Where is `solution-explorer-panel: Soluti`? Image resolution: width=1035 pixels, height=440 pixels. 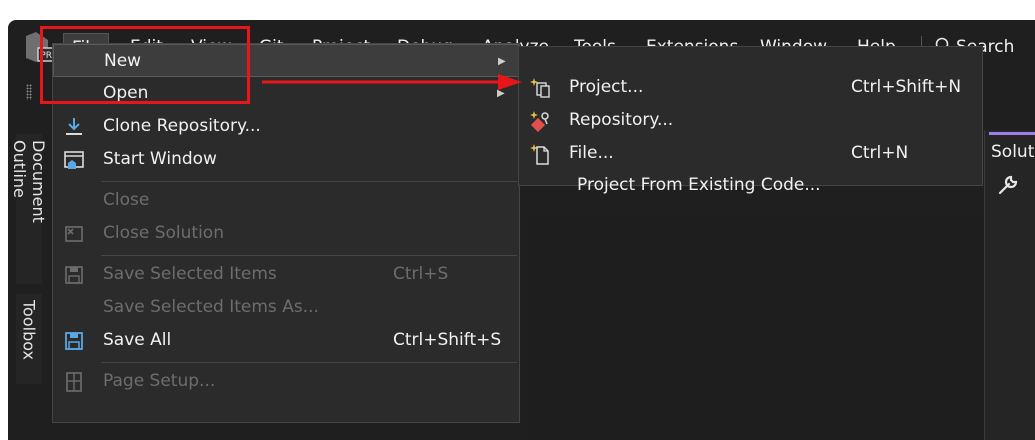
solution-explorer-panel: Soluti is located at coordinates (1009, 285).